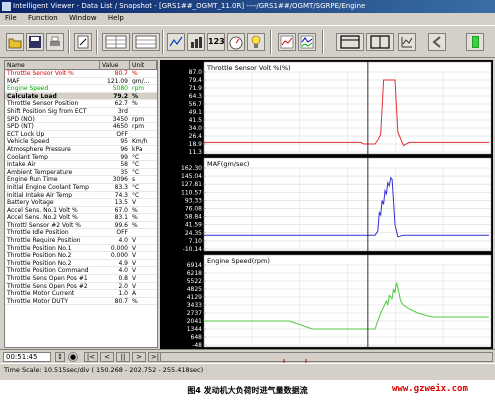 The height and width of the screenshot is (401, 495). I want to click on column-header-name: Name, so click(52, 65).